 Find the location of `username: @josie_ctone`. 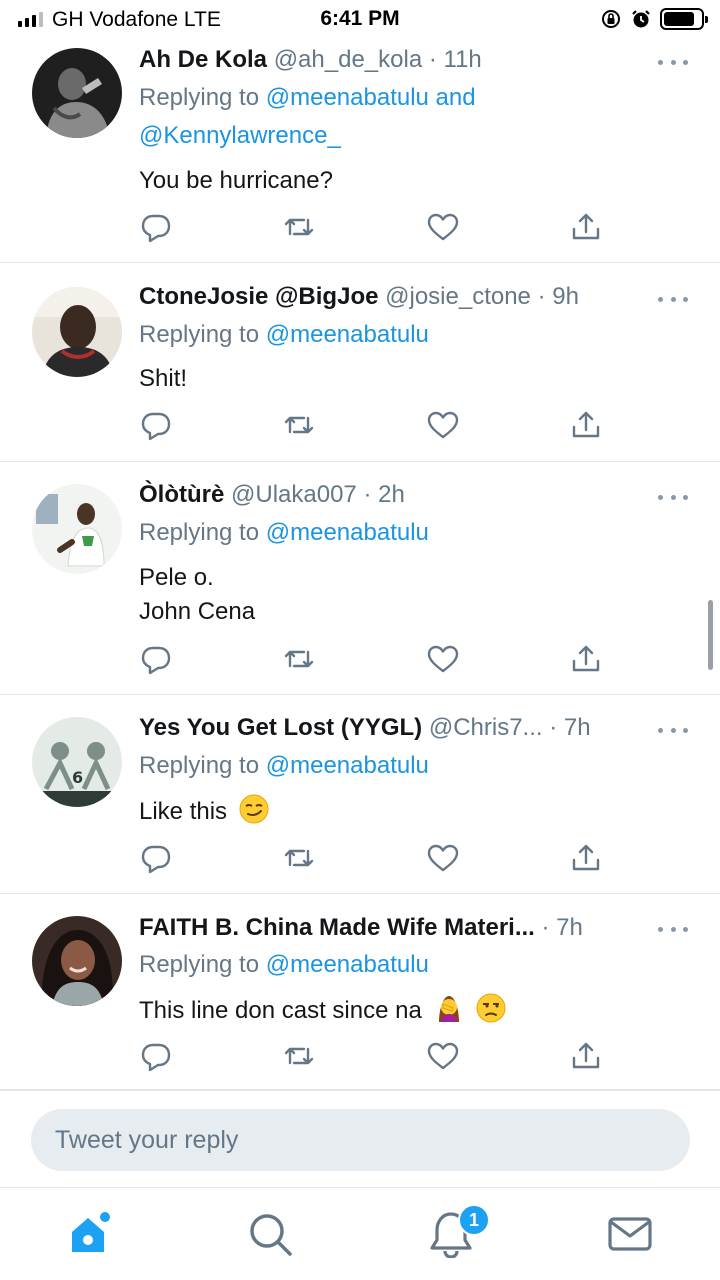

username: @josie_ctone is located at coordinates (458, 296).